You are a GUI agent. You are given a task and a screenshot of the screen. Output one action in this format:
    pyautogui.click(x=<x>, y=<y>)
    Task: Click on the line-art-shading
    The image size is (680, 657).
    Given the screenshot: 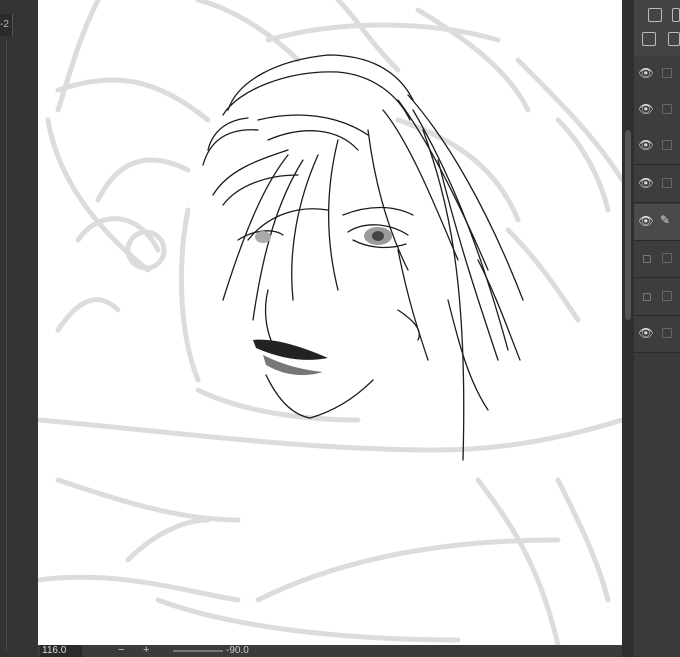 What is the action you would take?
    pyautogui.click(x=322, y=301)
    